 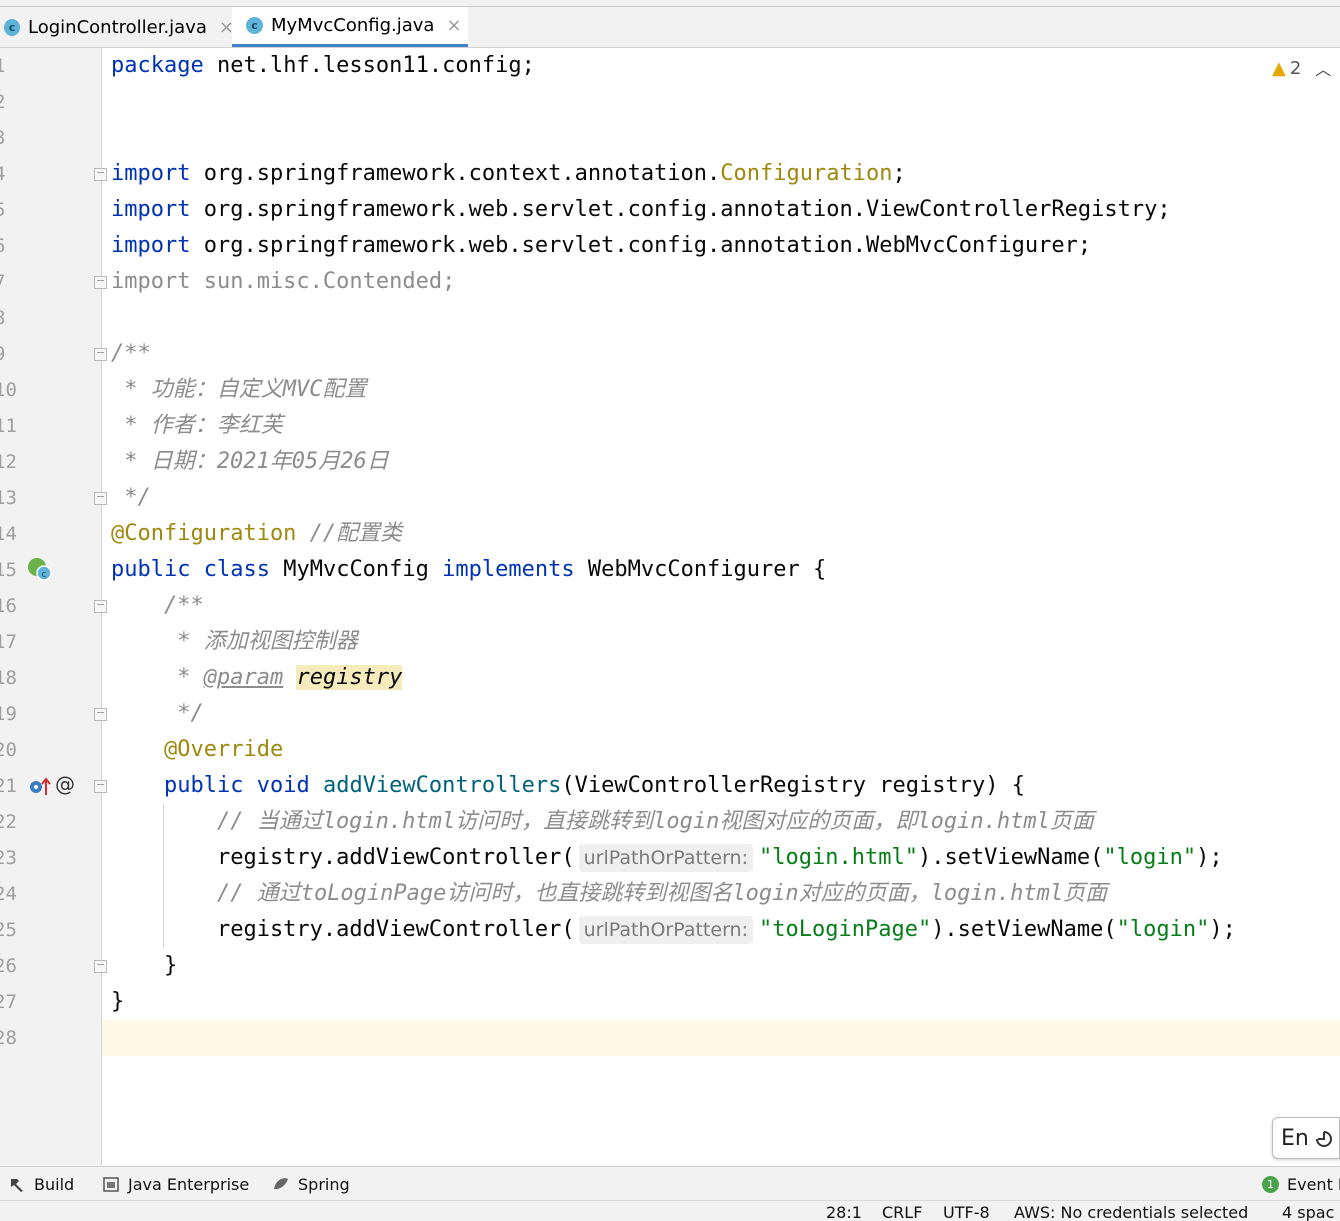 What do you see at coordinates (324, 1184) in the screenshot?
I see `tool-label: Spring` at bounding box center [324, 1184].